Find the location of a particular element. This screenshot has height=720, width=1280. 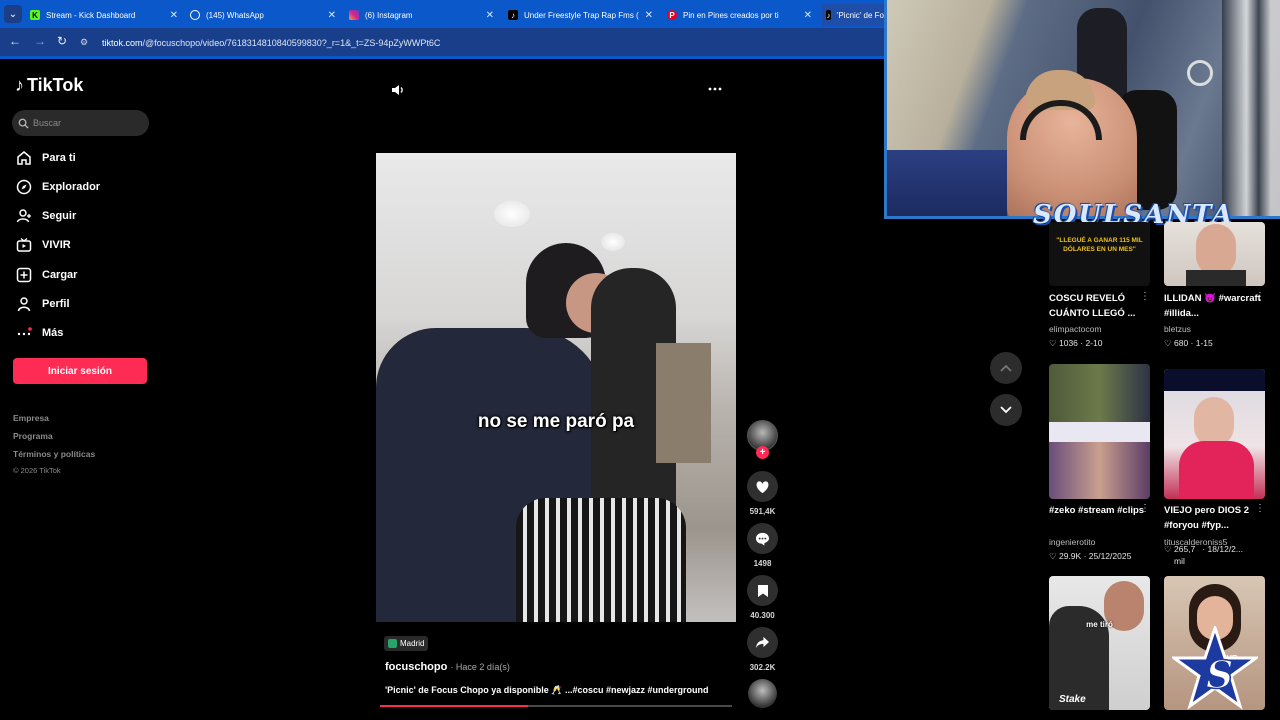

like-button is located at coordinates (762, 486).